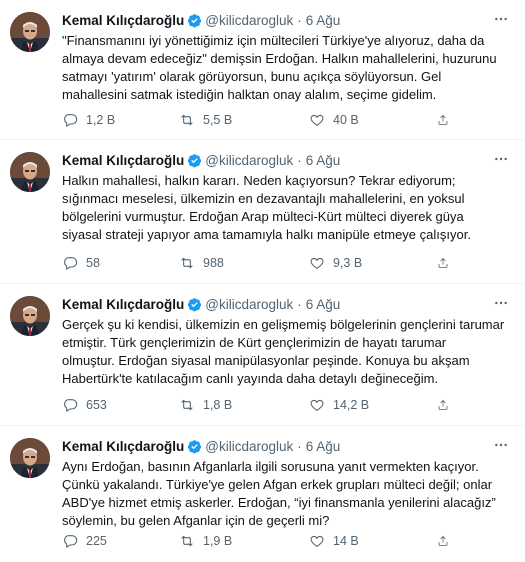 Image resolution: width=525 pixels, height=562 pixels. I want to click on like-count: 9,3 B, so click(348, 263).